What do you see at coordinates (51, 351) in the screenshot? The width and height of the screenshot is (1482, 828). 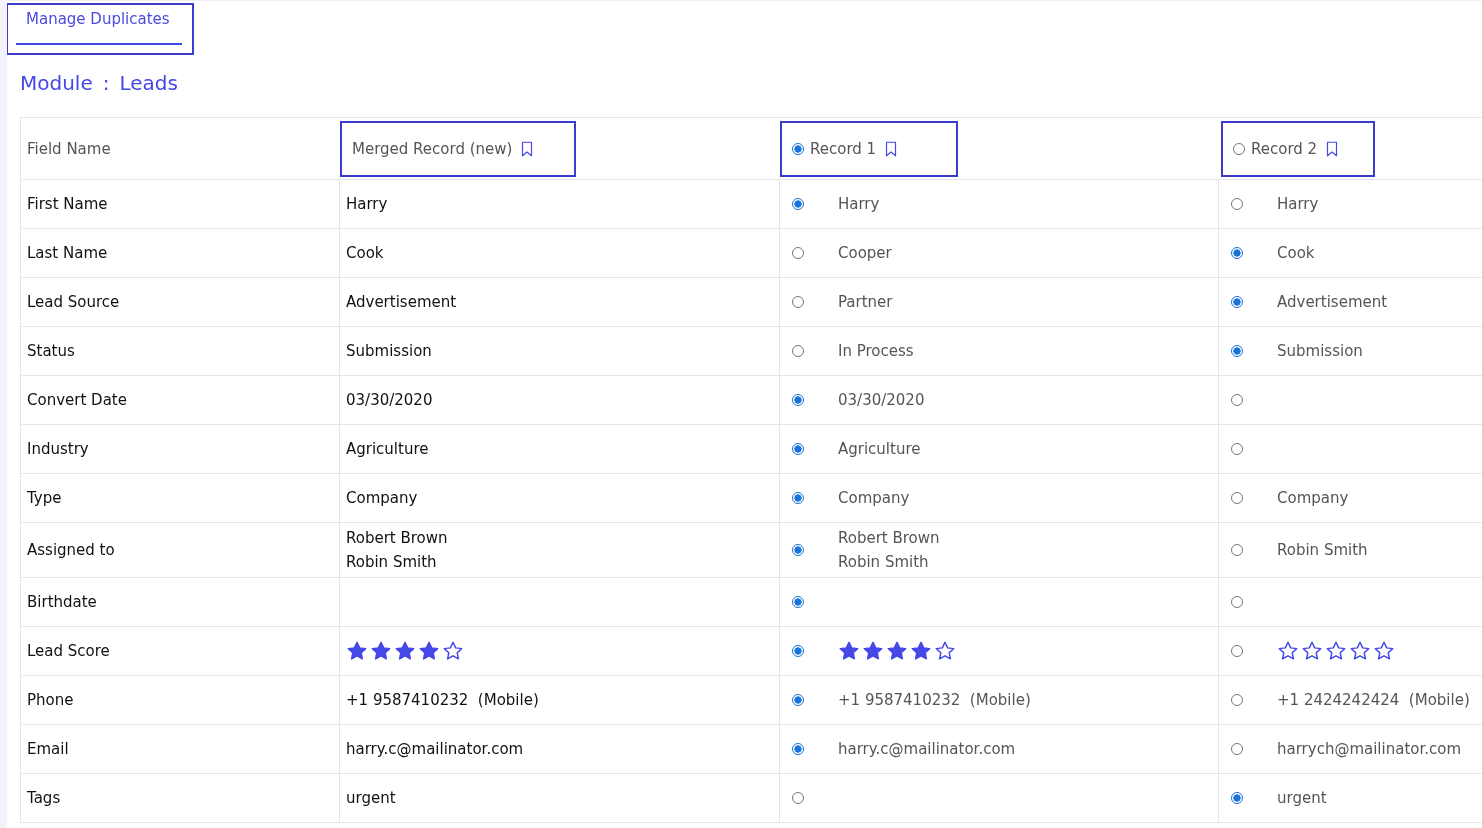 I see `field-name: Status` at bounding box center [51, 351].